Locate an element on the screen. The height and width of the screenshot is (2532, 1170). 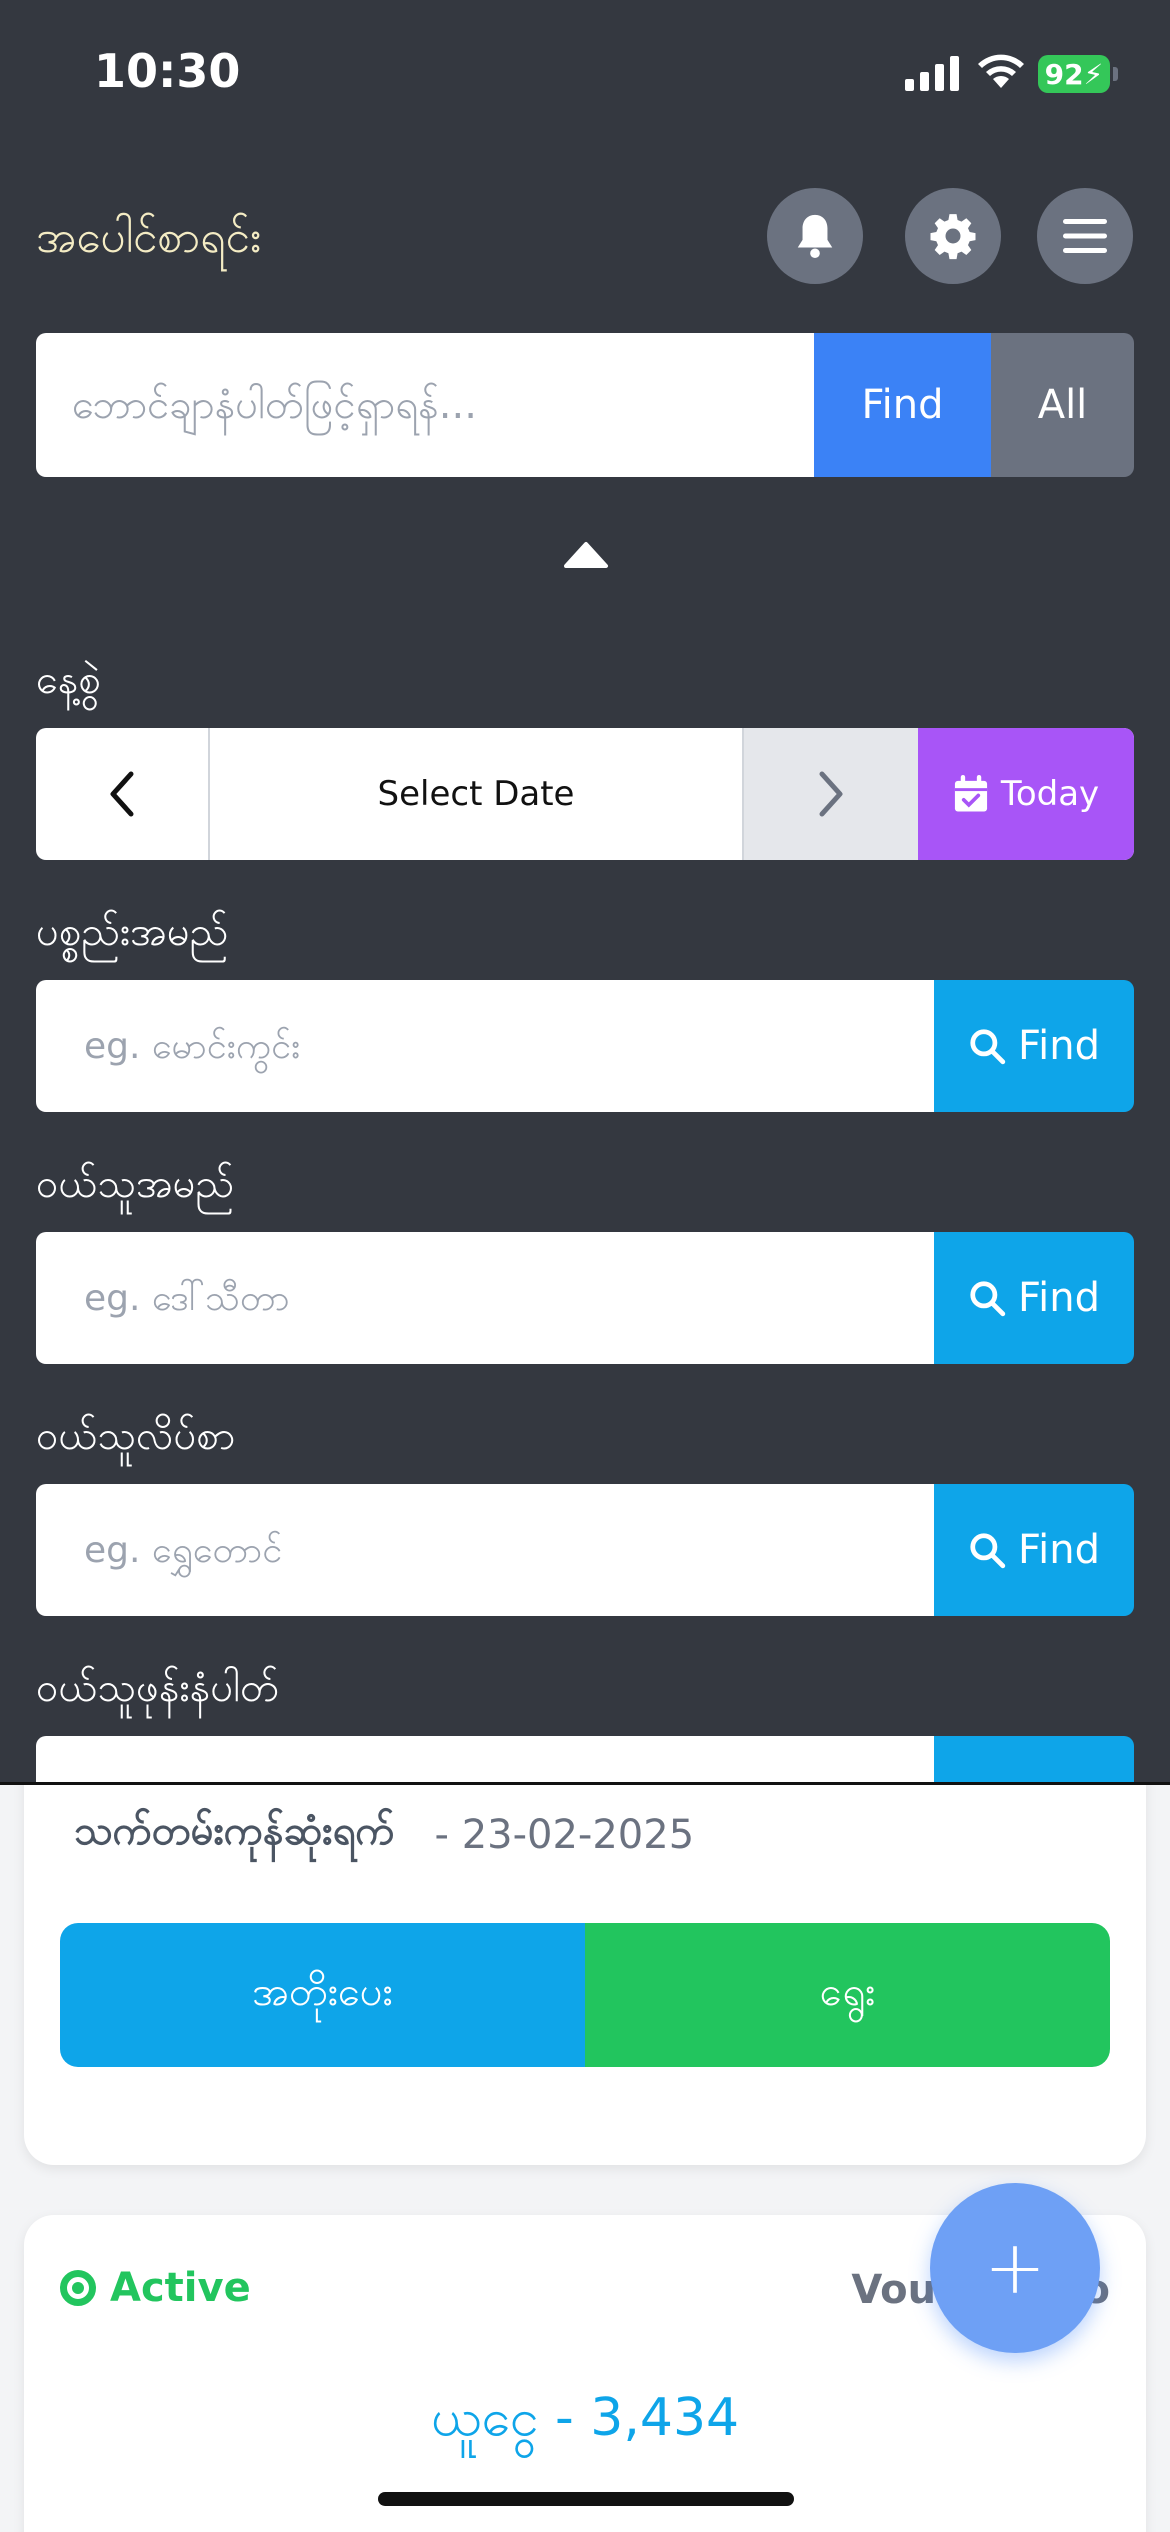
notification-button is located at coordinates (815, 236).